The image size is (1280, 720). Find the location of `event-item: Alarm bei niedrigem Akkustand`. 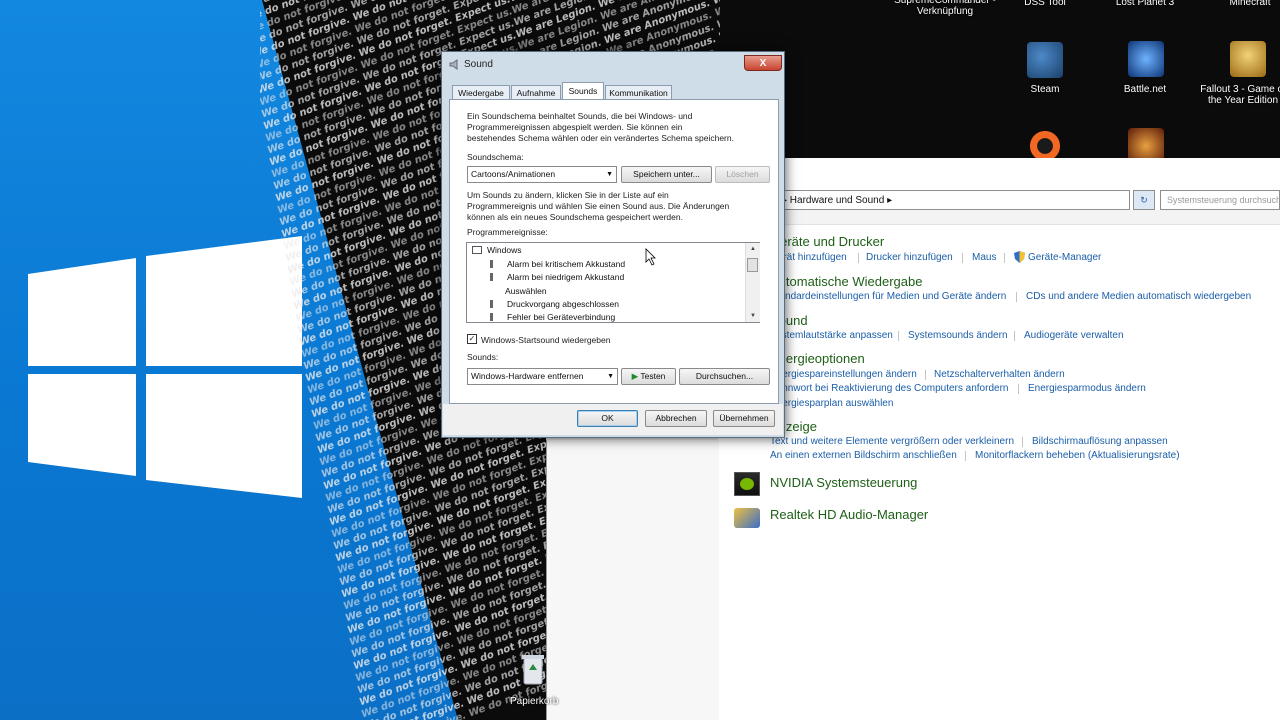

event-item: Alarm bei niedrigem Akkustand is located at coordinates (557, 277).